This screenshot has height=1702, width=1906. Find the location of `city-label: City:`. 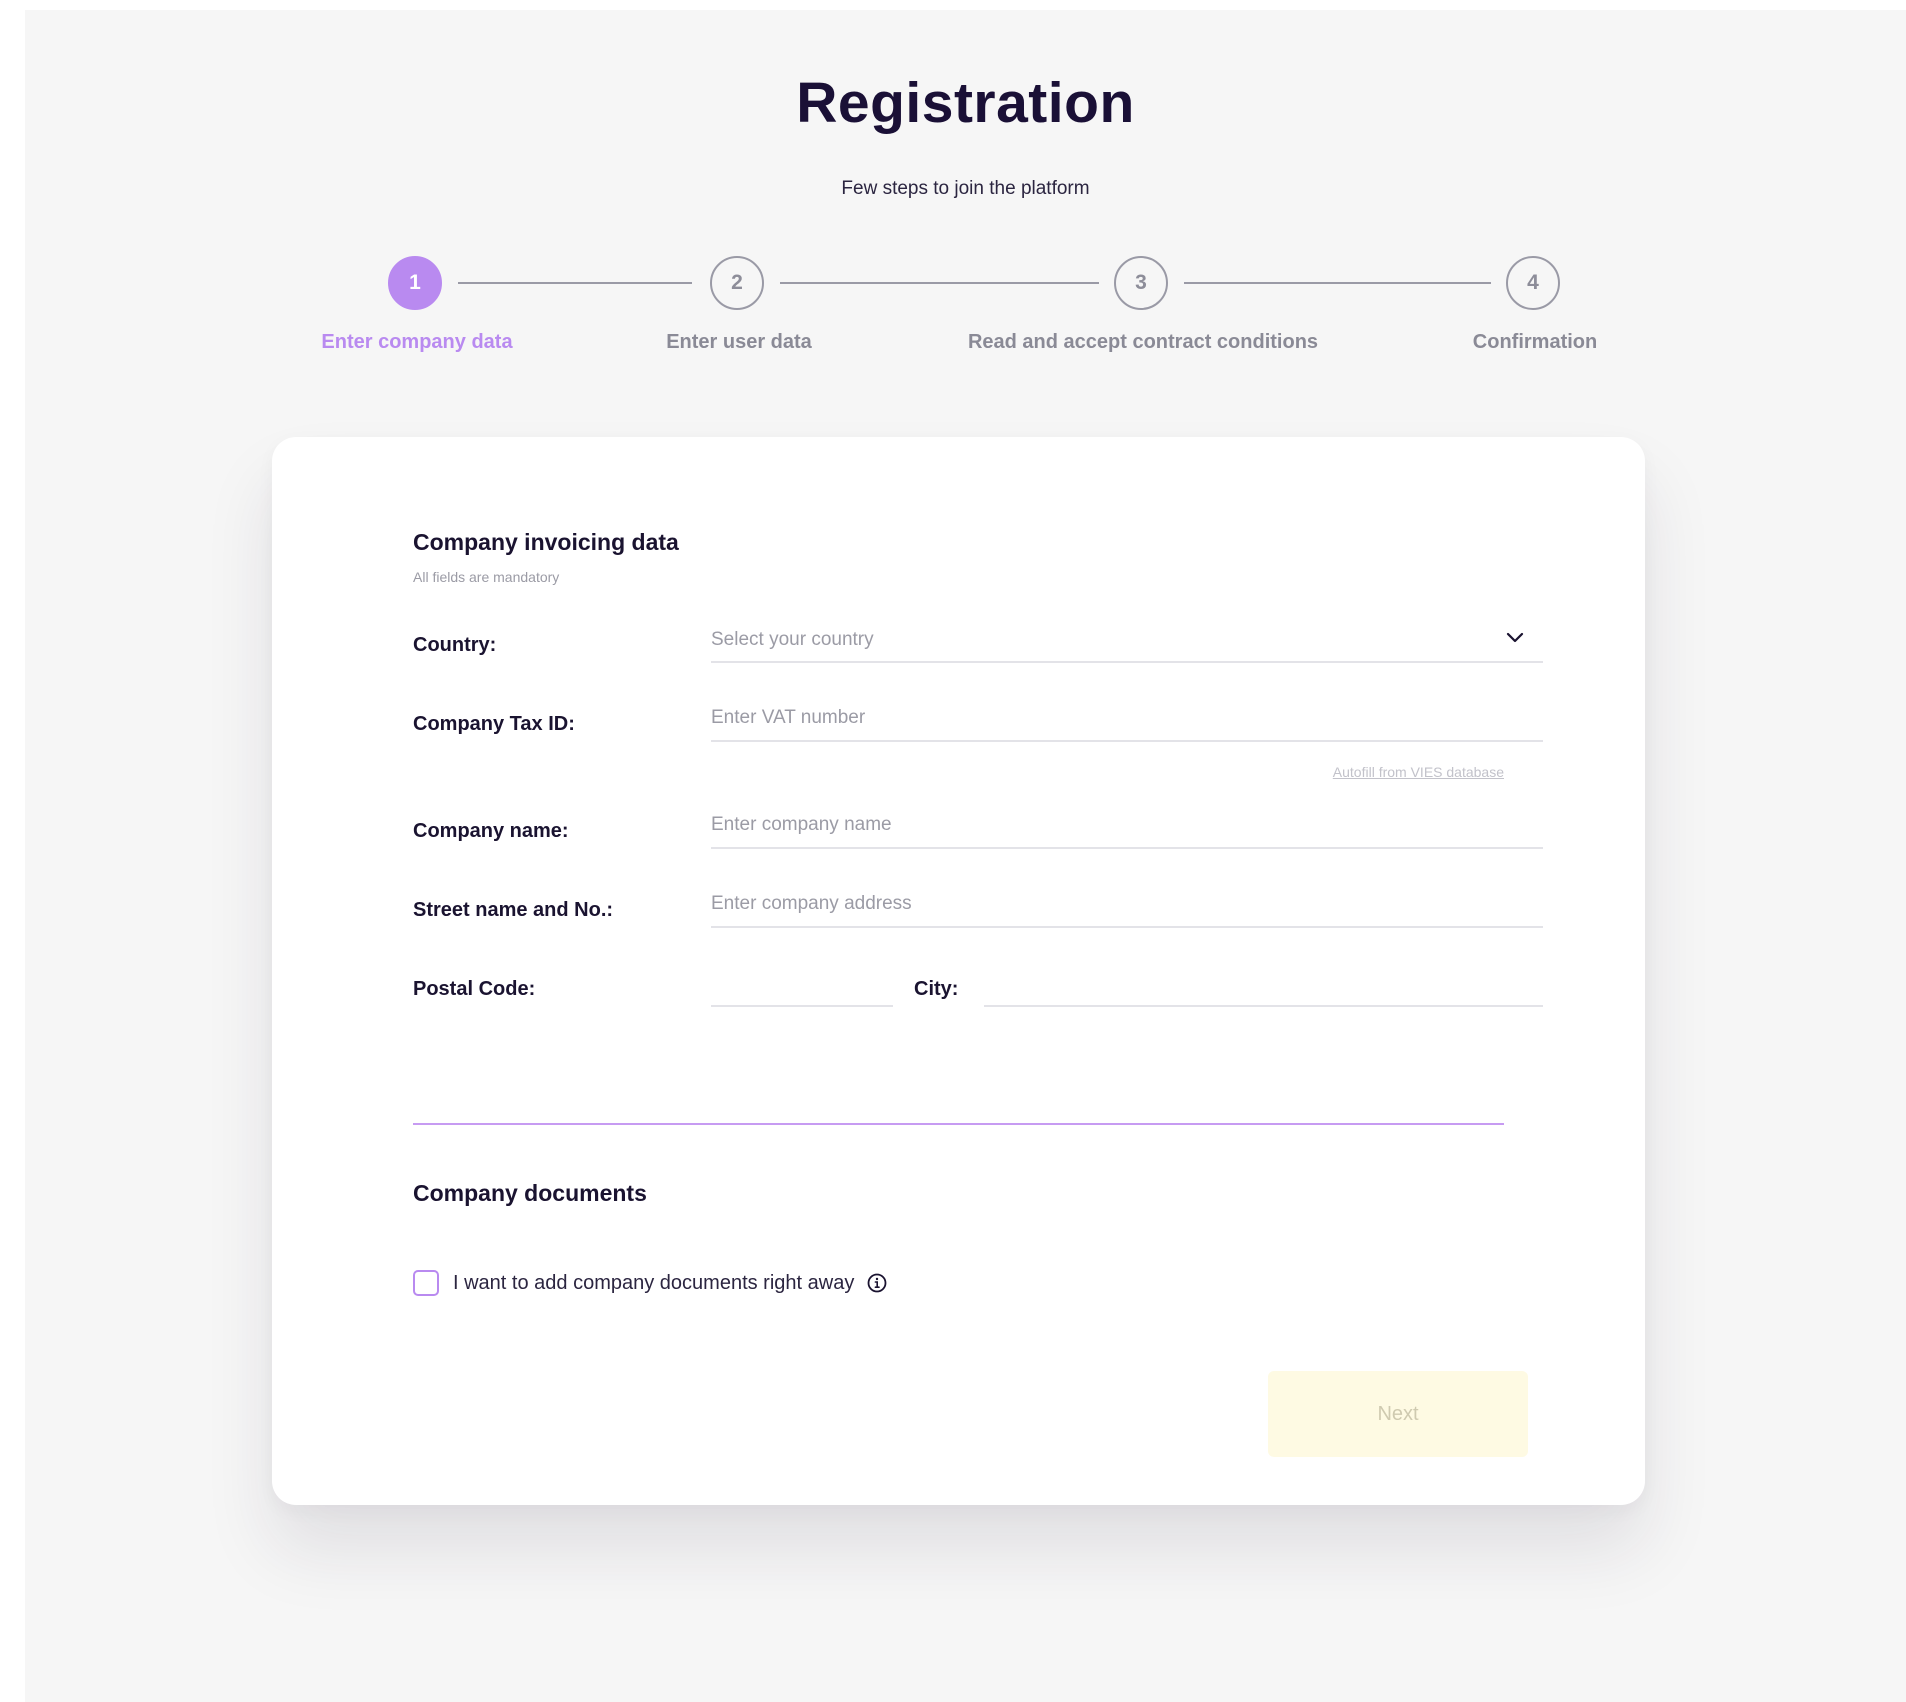

city-label: City: is located at coordinates (936, 989).